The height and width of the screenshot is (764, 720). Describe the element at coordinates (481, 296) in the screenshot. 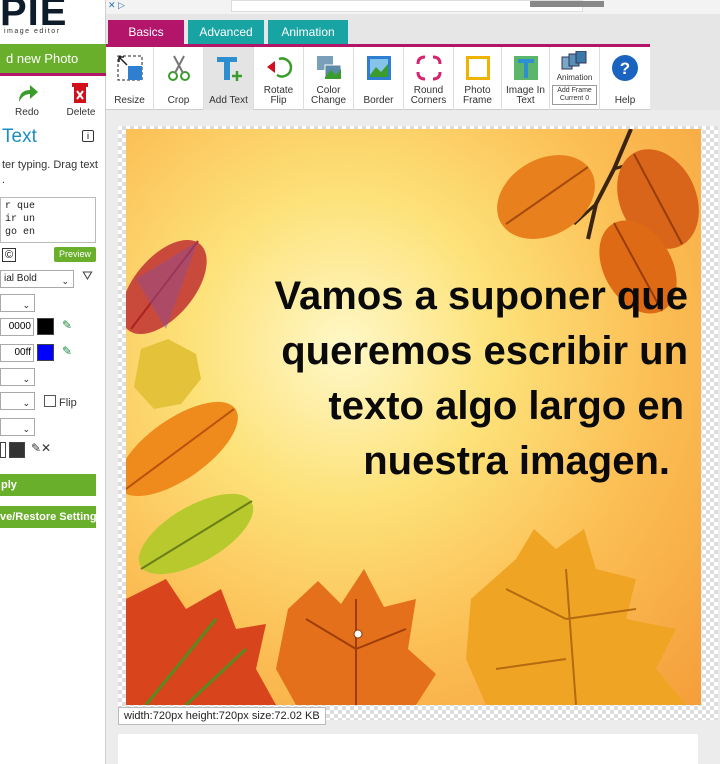

I see `overlay-text-line: Vamos a suponer que` at that location.